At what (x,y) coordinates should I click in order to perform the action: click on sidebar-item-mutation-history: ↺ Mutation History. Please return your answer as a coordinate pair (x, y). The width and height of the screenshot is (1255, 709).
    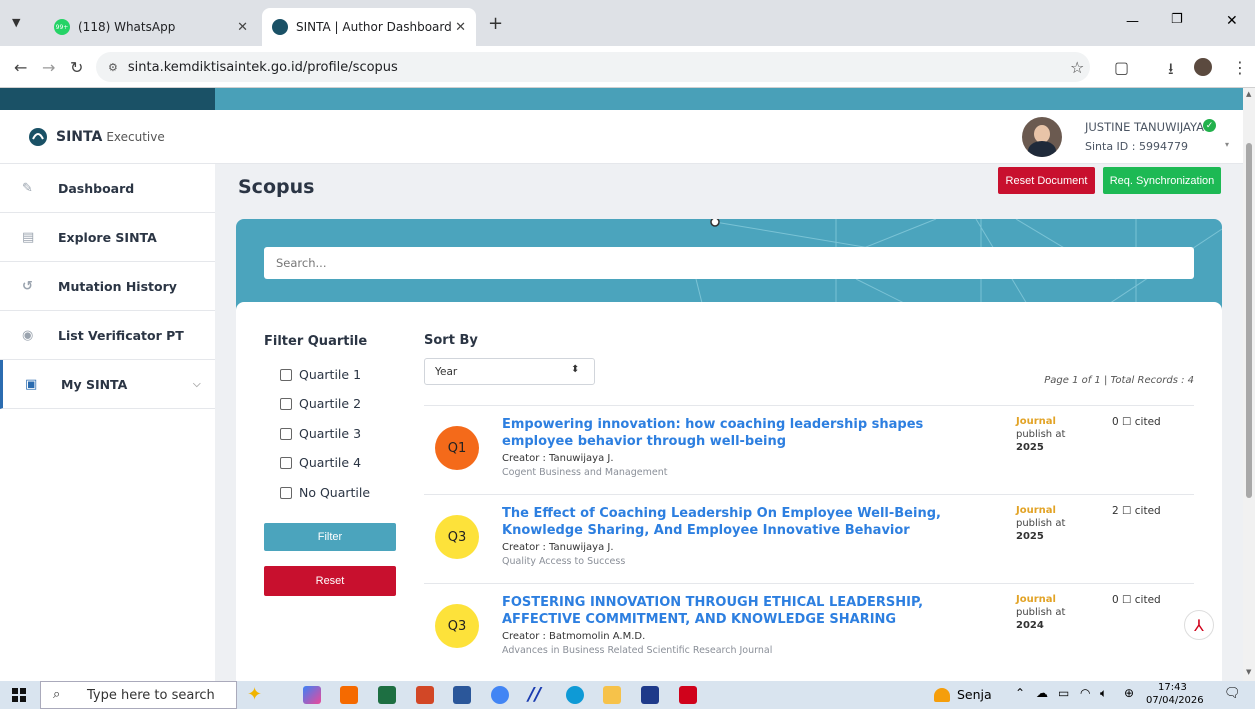
    Looking at the image, I should click on (107, 286).